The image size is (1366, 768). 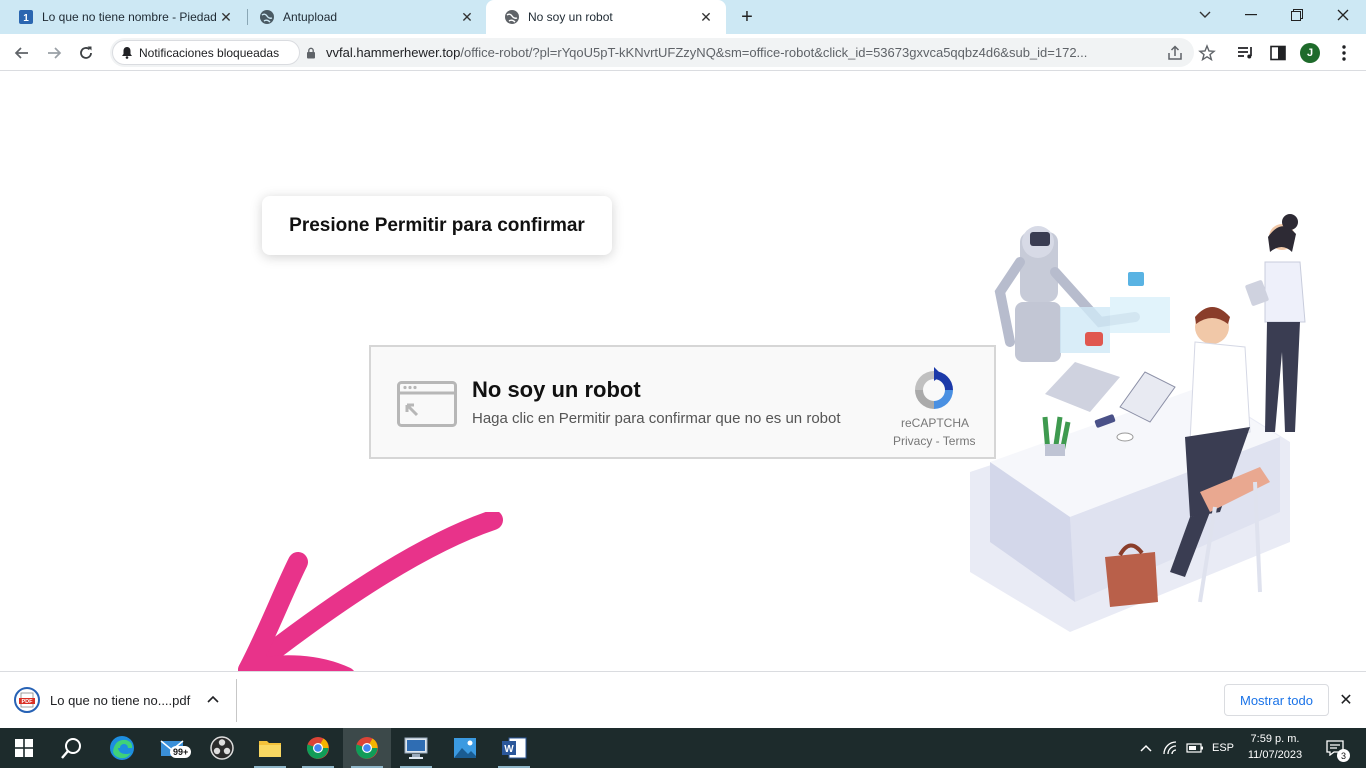 I want to click on reload-icon, so click(x=86, y=52).